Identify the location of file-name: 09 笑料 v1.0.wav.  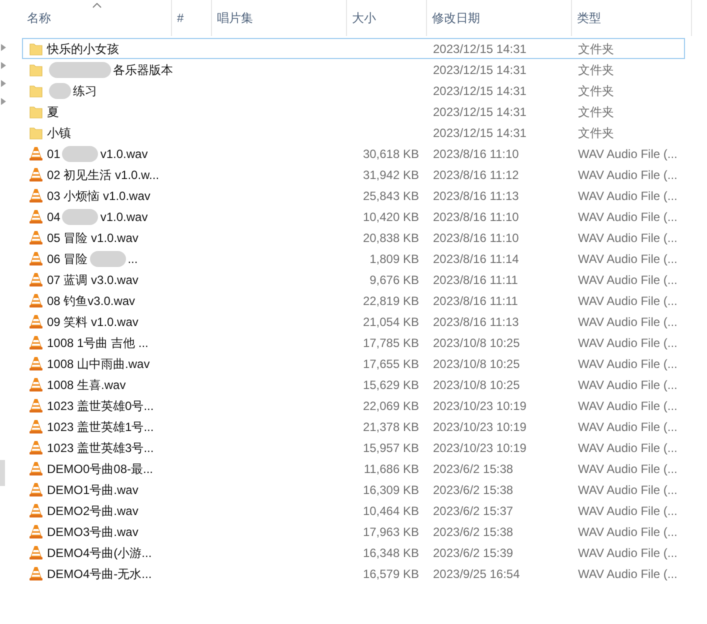
(92, 322).